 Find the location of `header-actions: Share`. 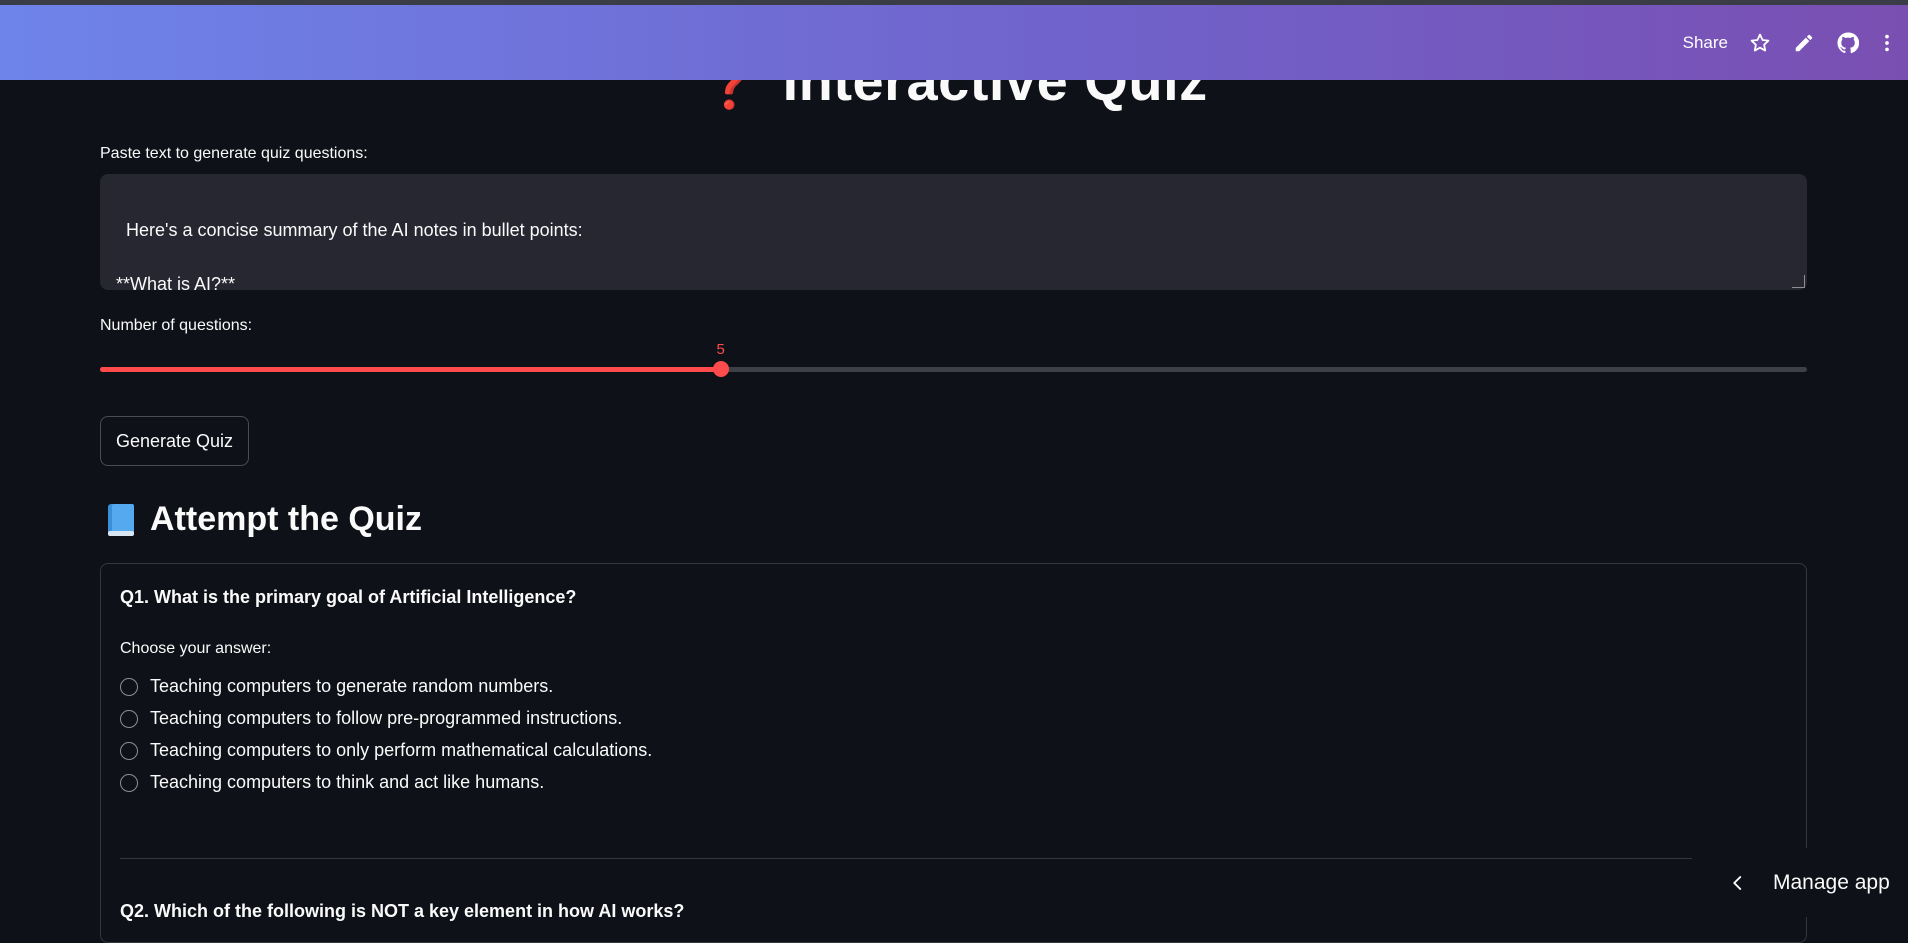

header-actions: Share is located at coordinates (1795, 42).